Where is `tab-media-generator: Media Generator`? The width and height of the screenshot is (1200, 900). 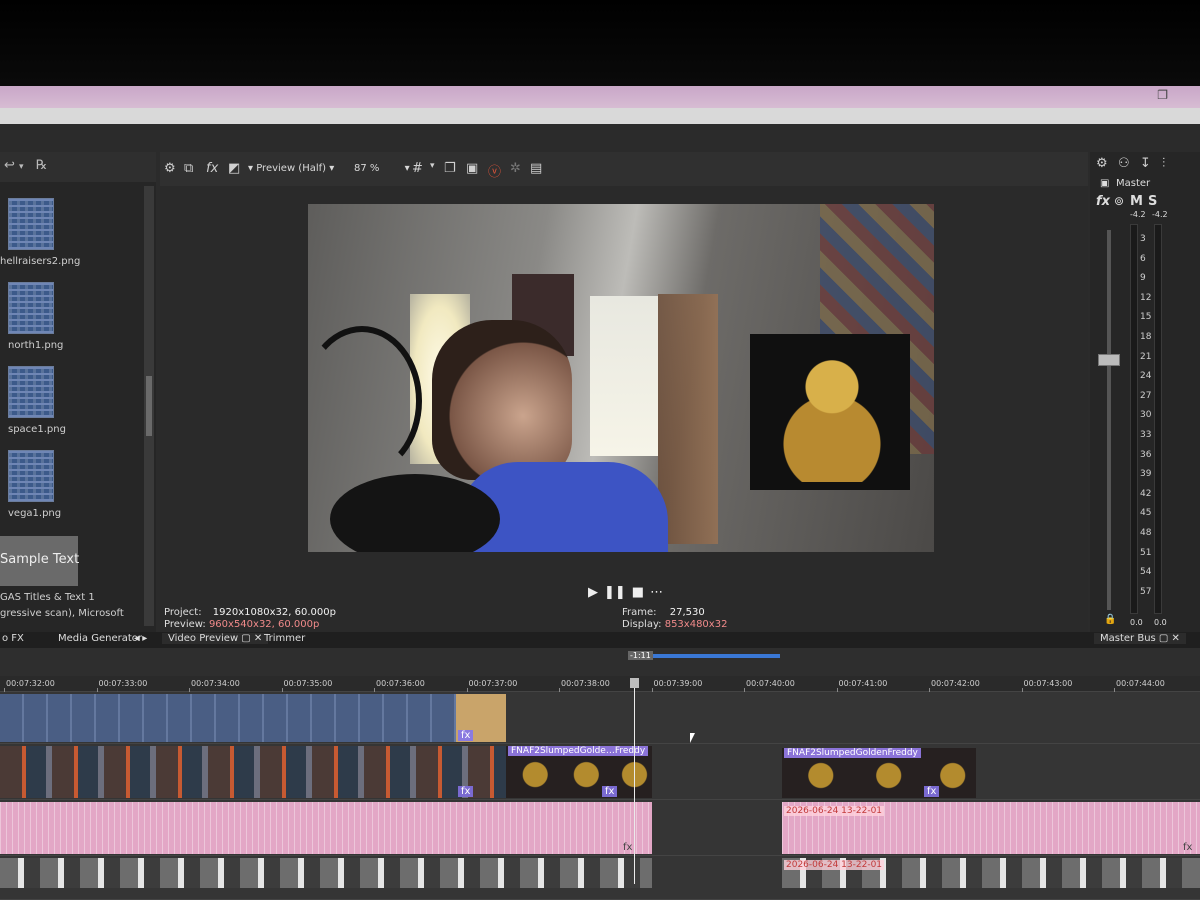
tab-media-generator: Media Generator is located at coordinates (100, 638).